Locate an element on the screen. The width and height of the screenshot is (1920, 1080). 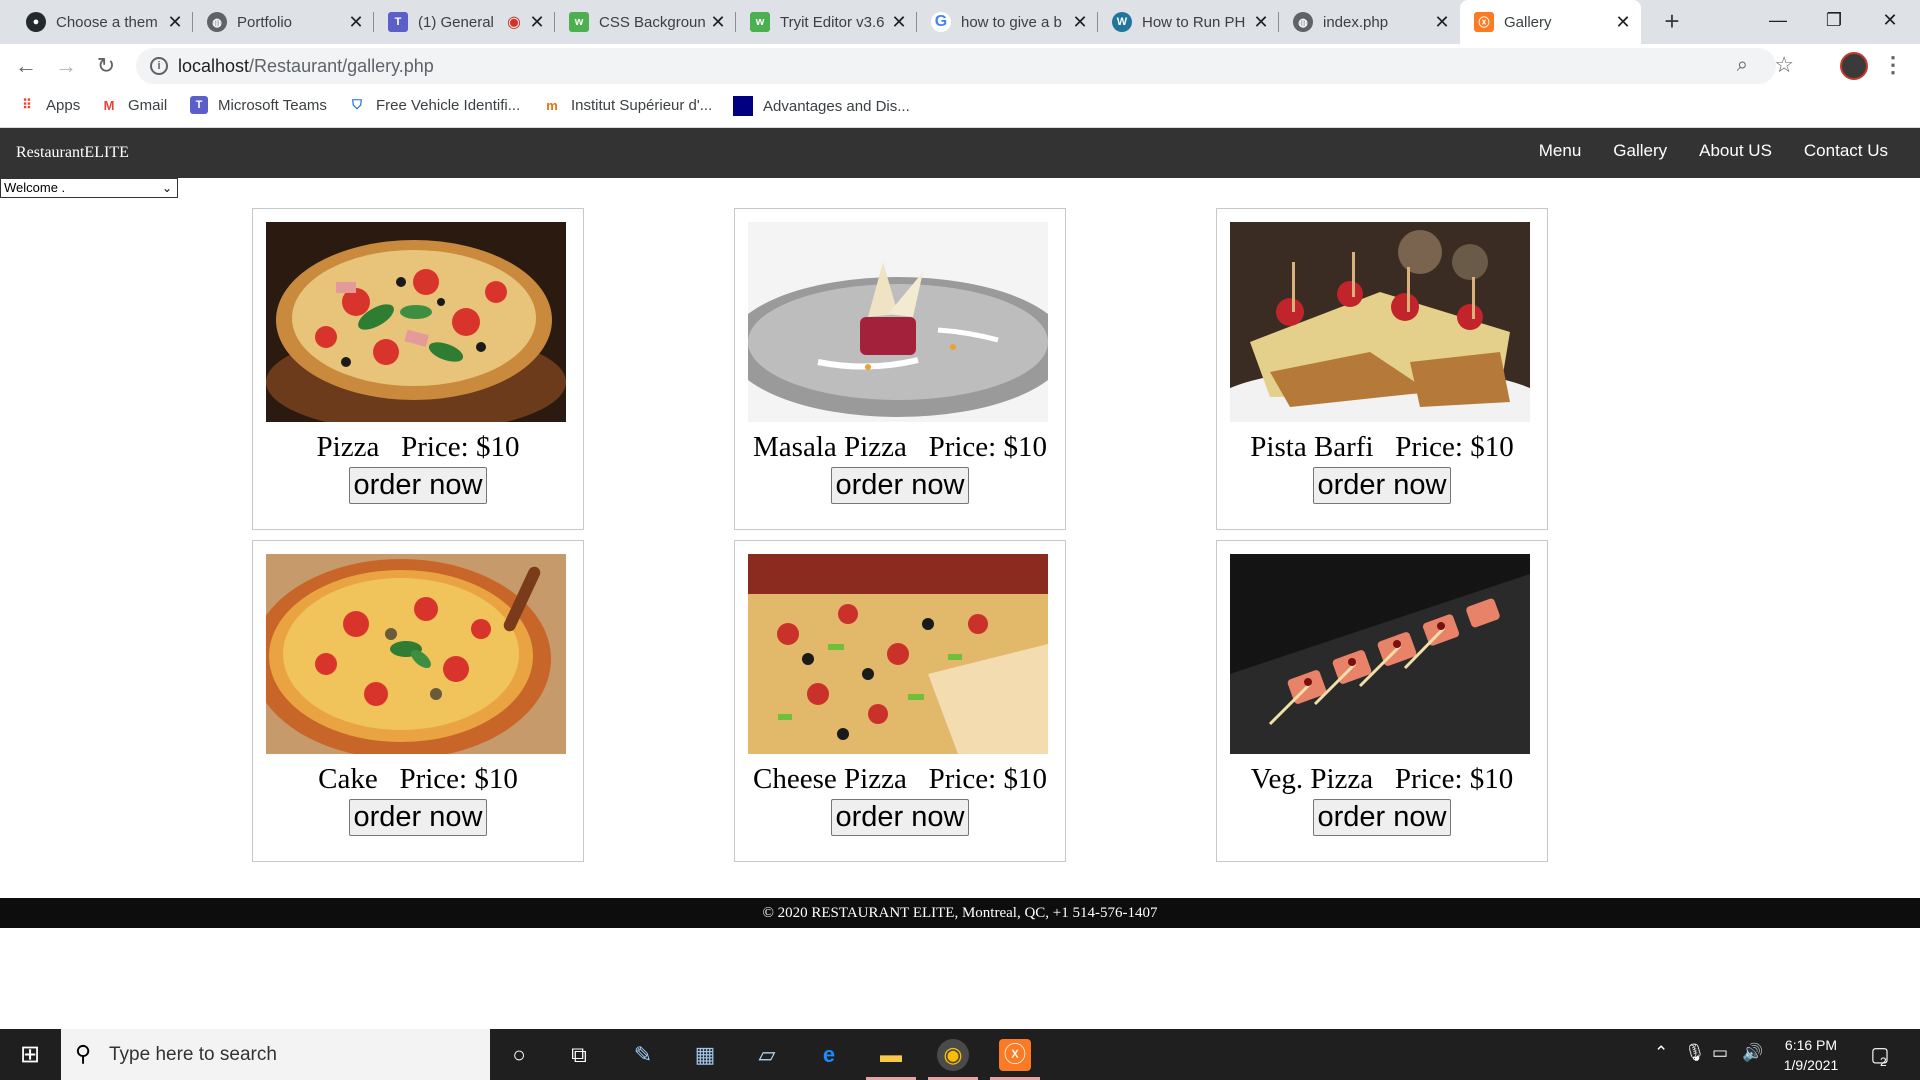
url-text: localhost/Restaurant/gallery.php is located at coordinates (306, 66).